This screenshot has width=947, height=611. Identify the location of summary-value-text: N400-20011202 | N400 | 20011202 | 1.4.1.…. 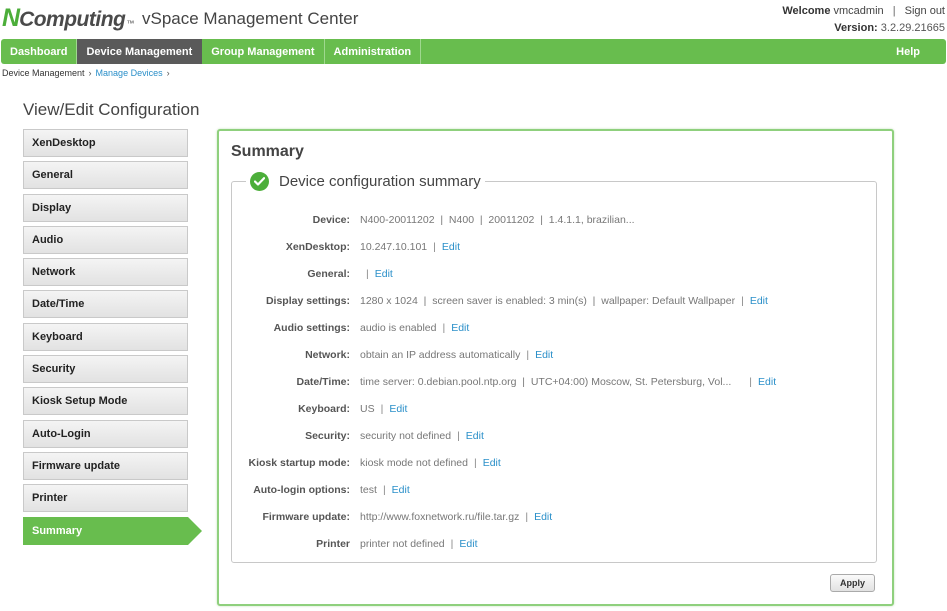
(497, 219).